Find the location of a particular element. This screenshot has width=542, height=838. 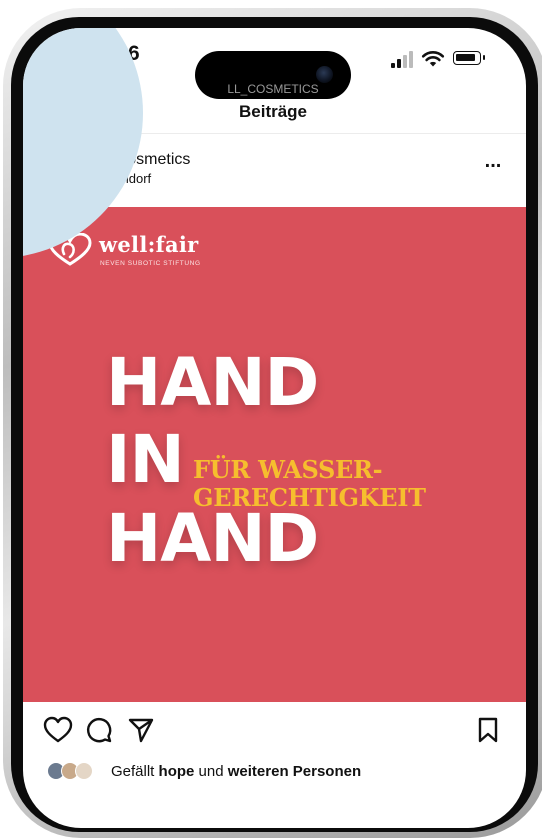

comment-icon is located at coordinates (99, 730).